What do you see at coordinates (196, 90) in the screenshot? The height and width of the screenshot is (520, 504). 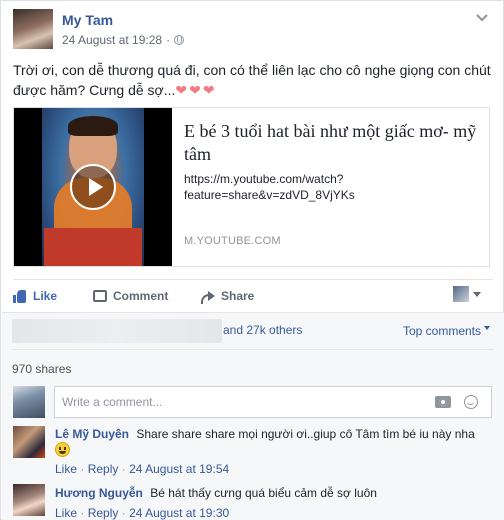 I see `heart-emoji: ❤❤❤` at bounding box center [196, 90].